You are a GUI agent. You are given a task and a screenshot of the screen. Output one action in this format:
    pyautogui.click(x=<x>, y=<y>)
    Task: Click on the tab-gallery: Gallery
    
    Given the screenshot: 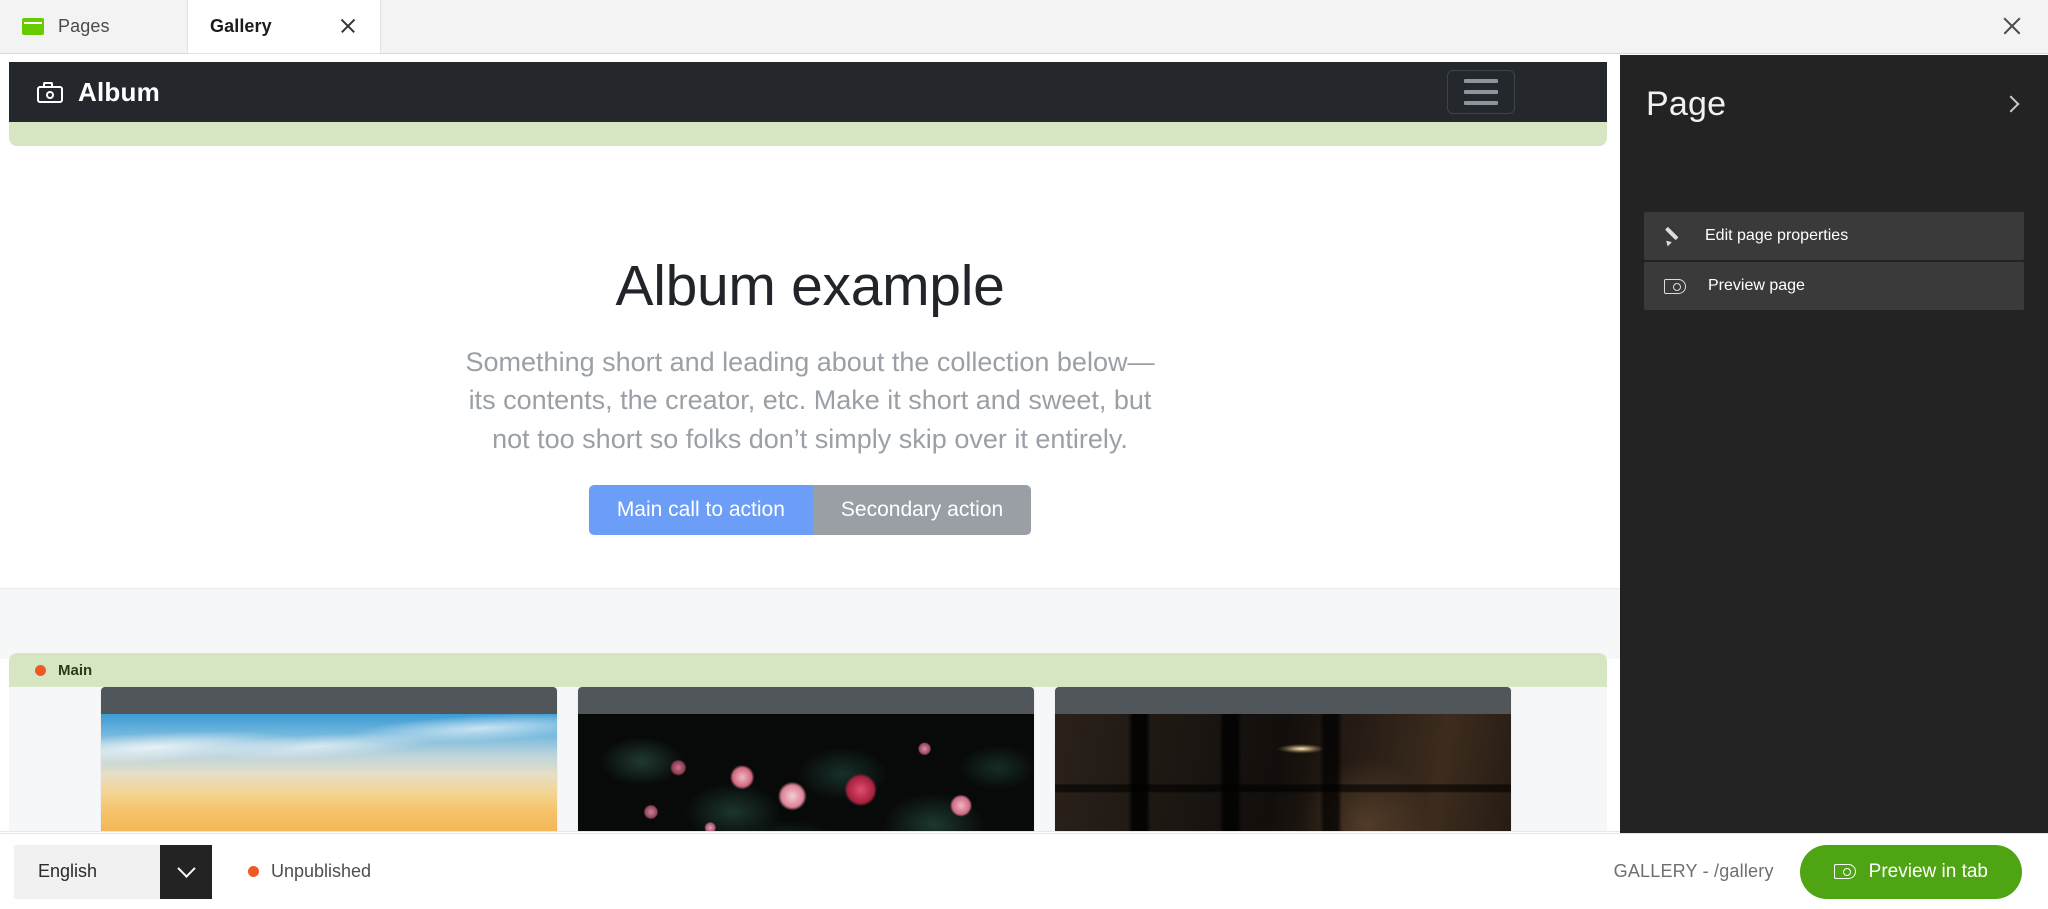 What is the action you would take?
    pyautogui.click(x=284, y=26)
    